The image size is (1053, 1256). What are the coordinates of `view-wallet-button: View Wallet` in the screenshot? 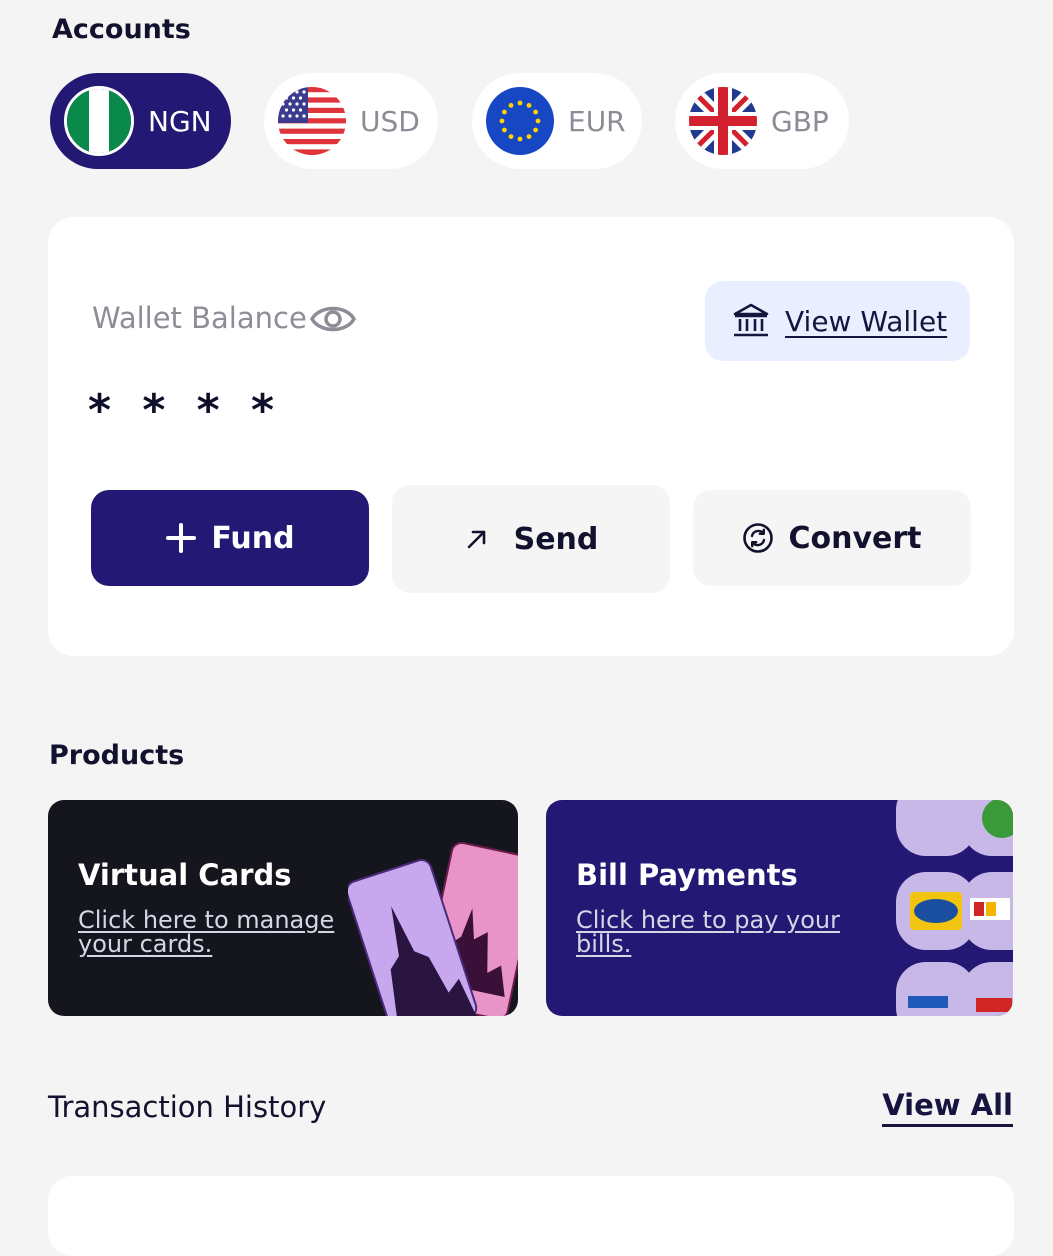 It's located at (837, 321).